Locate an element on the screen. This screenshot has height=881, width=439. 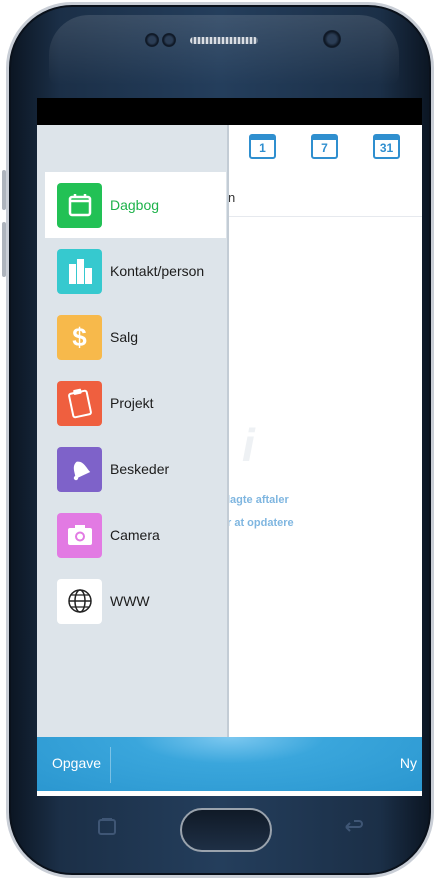
calendar-day-button: 1 is located at coordinates (262, 146).